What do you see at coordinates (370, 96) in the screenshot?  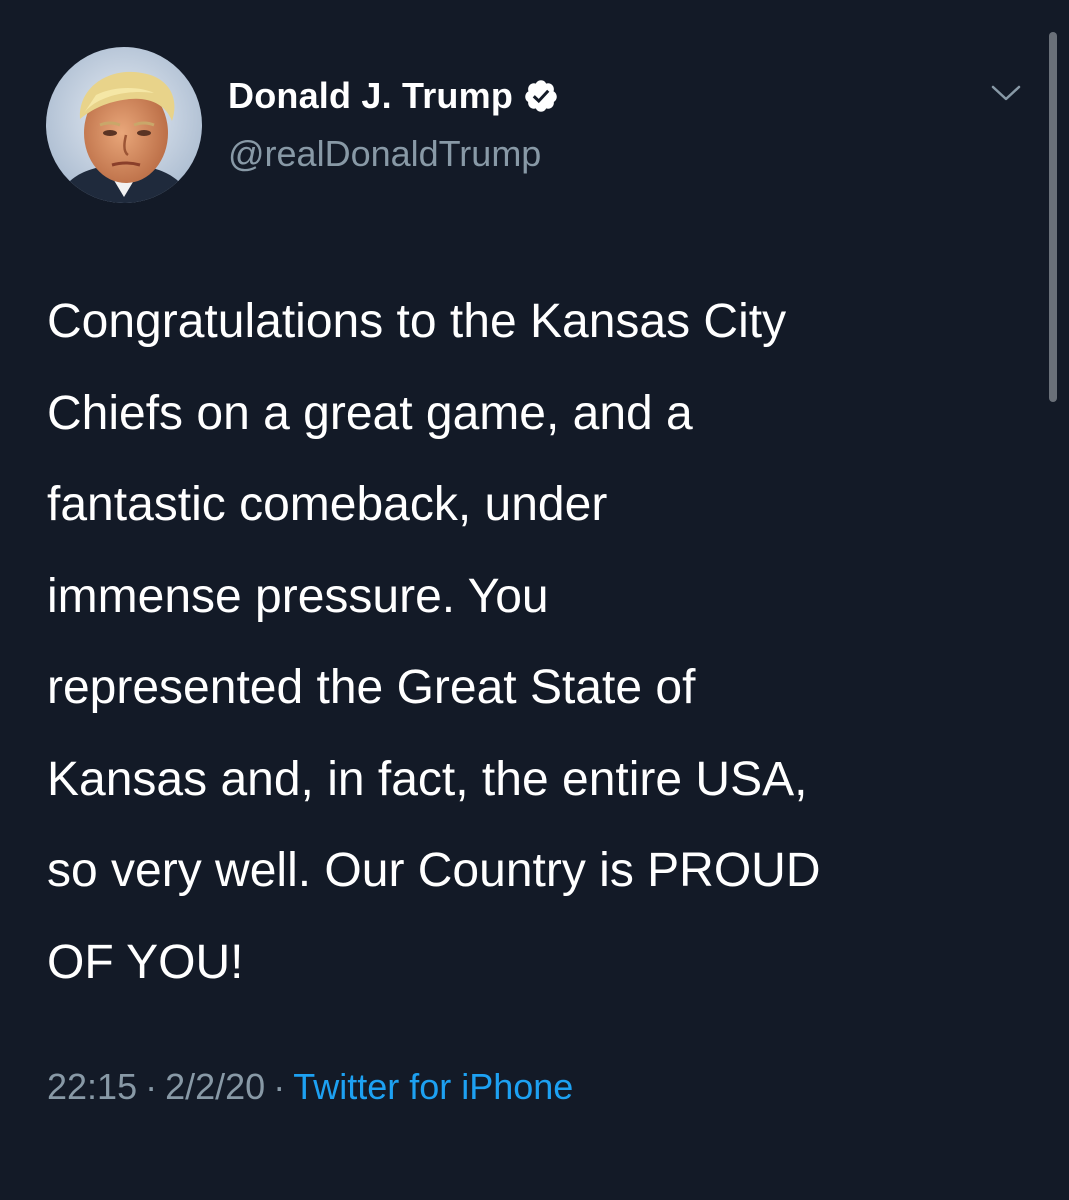 I see `author-display-name: Donald J. Trump` at bounding box center [370, 96].